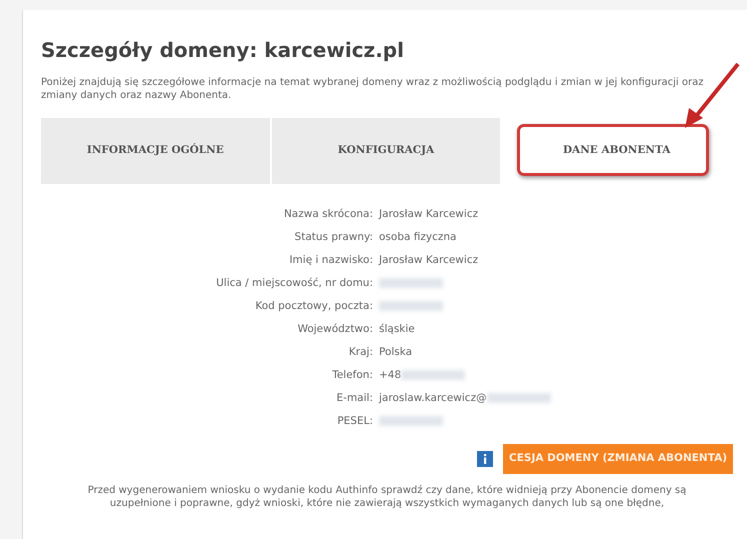  What do you see at coordinates (334, 329) in the screenshot?
I see `field-label: Województwo:` at bounding box center [334, 329].